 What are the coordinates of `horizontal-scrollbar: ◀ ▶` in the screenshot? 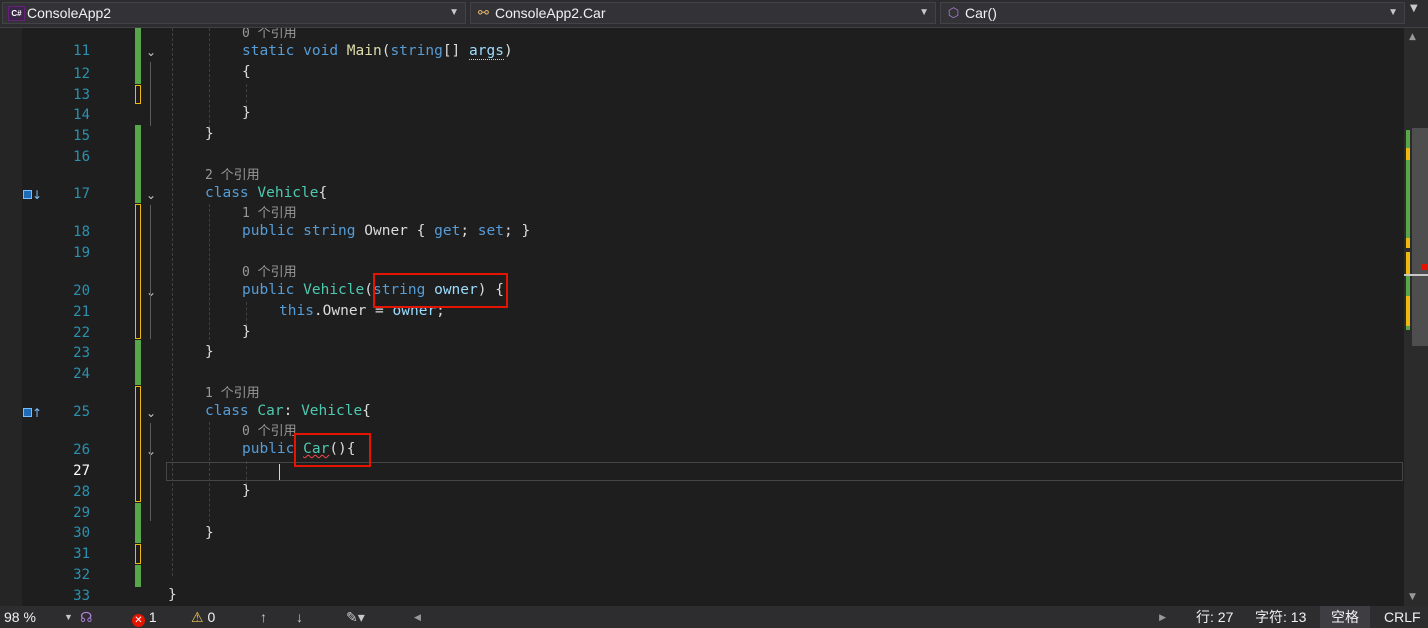 It's located at (790, 617).